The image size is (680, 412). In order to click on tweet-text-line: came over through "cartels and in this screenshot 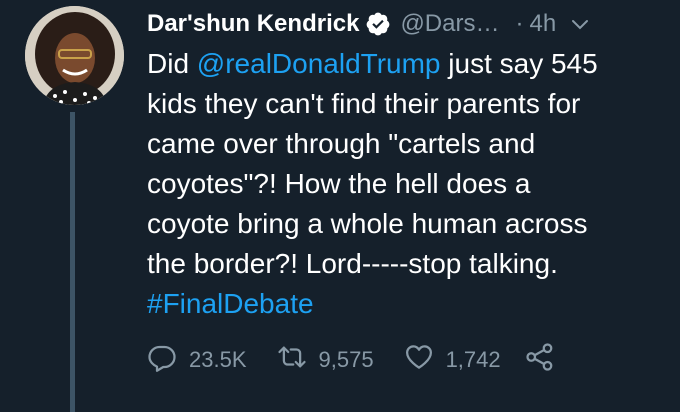, I will do `click(341, 143)`.